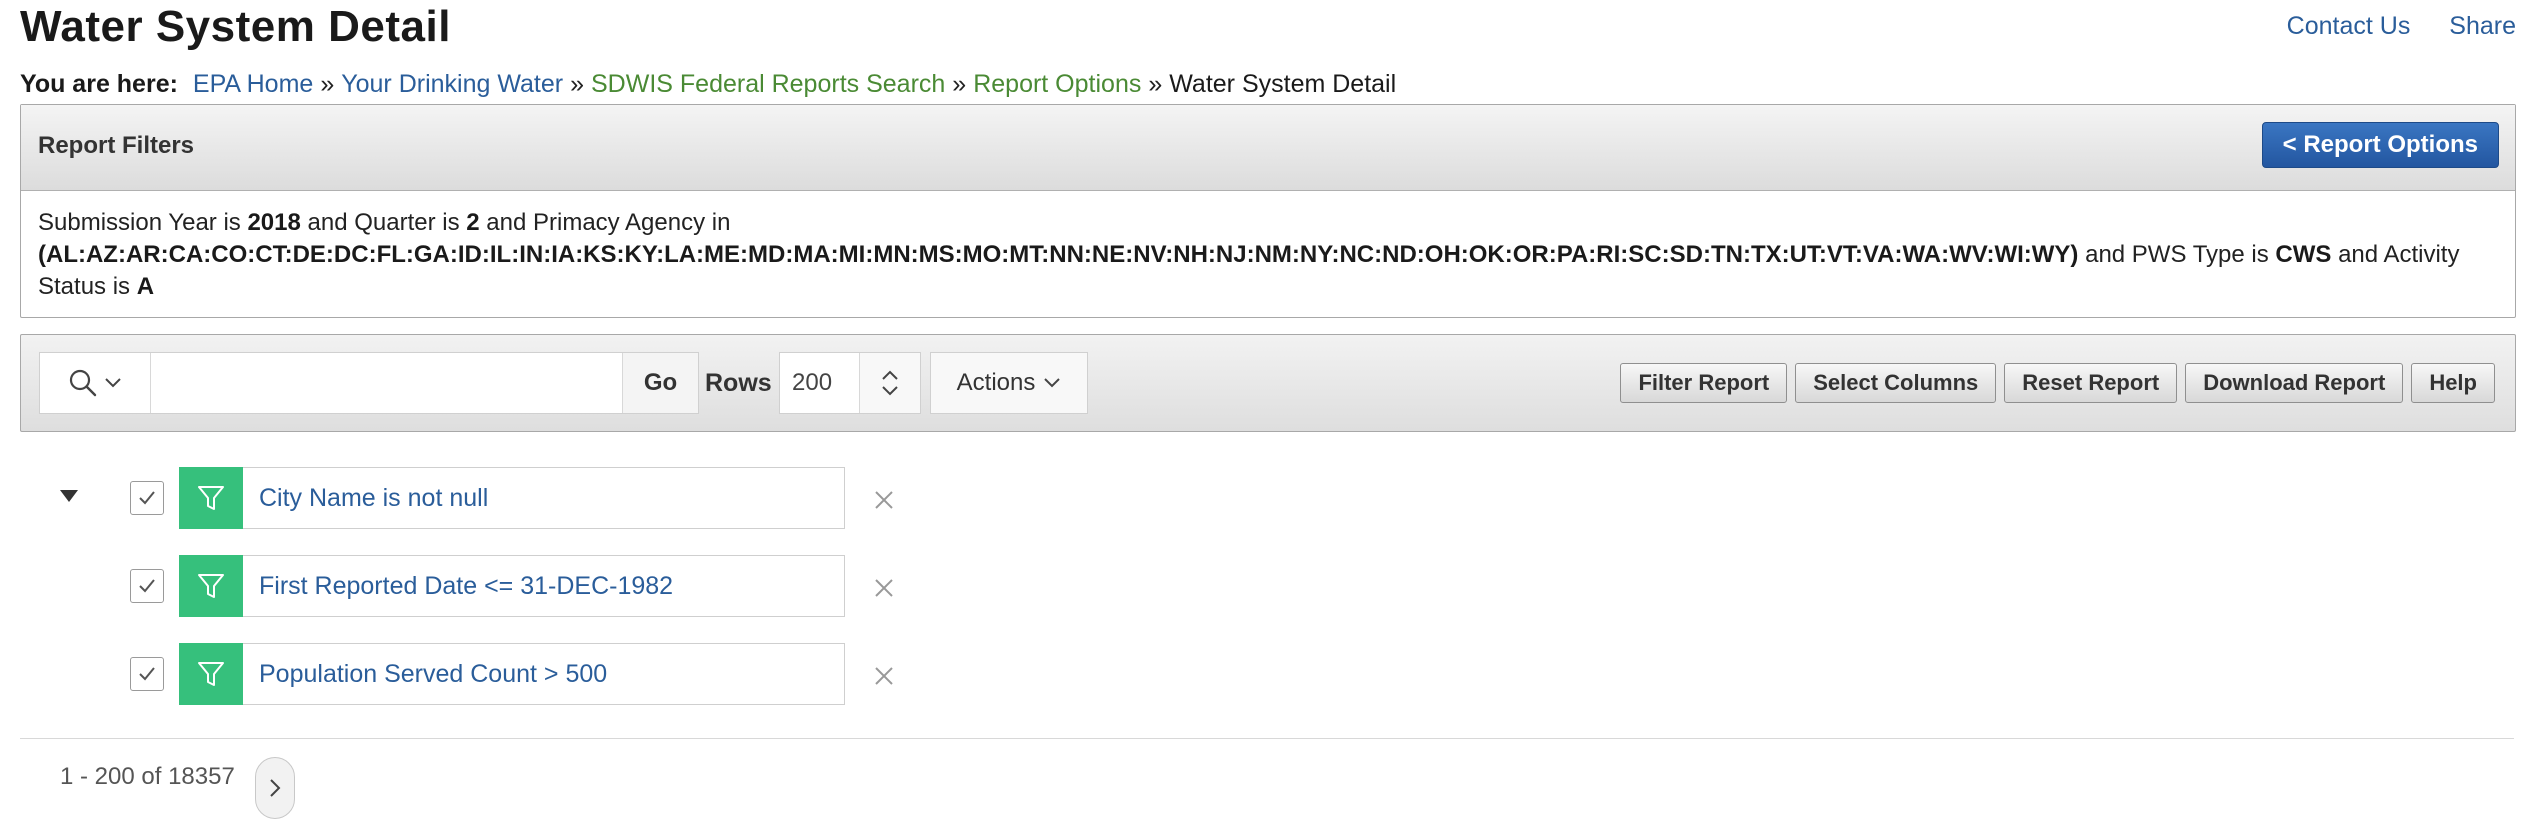 Image resolution: width=2538 pixels, height=832 pixels. I want to click on top-links: Contact Us Share, so click(2385, 26).